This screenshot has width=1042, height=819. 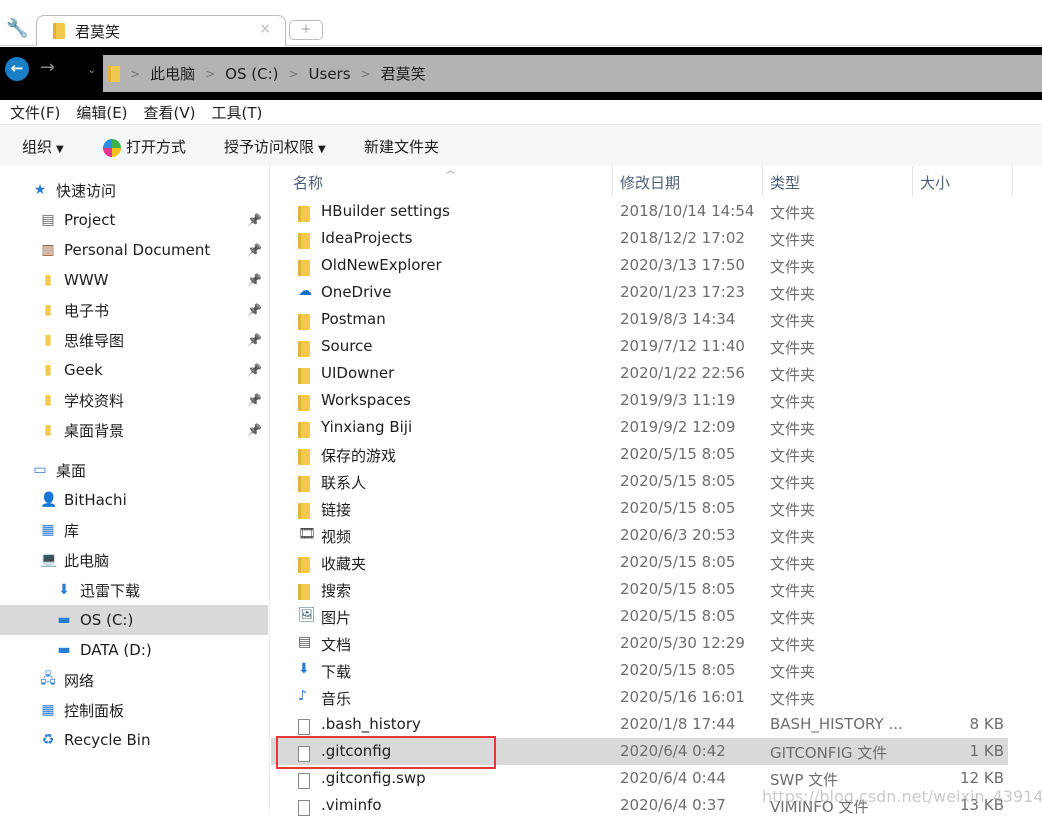 I want to click on file-row: 保存的游戏 2020/5/15 8:05 文件夹, so click(x=639, y=454).